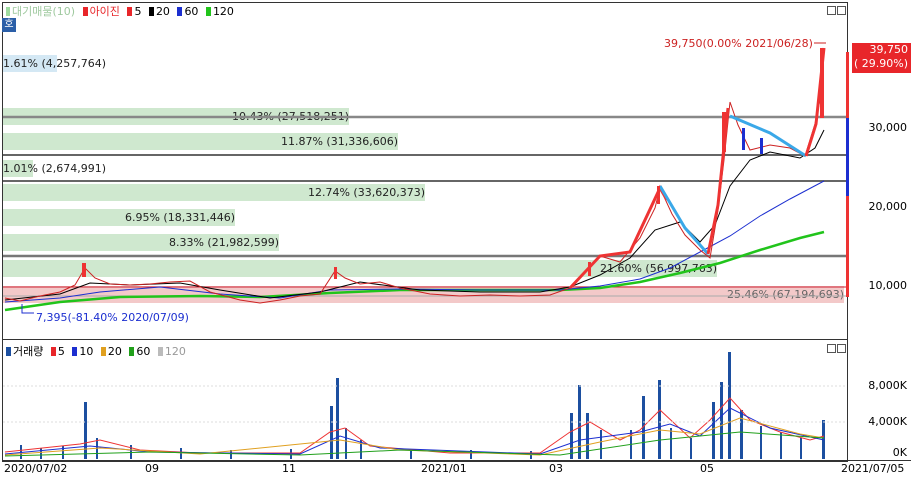  What do you see at coordinates (36, 468) in the screenshot?
I see `x-tick-label: 2020/07/02` at bounding box center [36, 468].